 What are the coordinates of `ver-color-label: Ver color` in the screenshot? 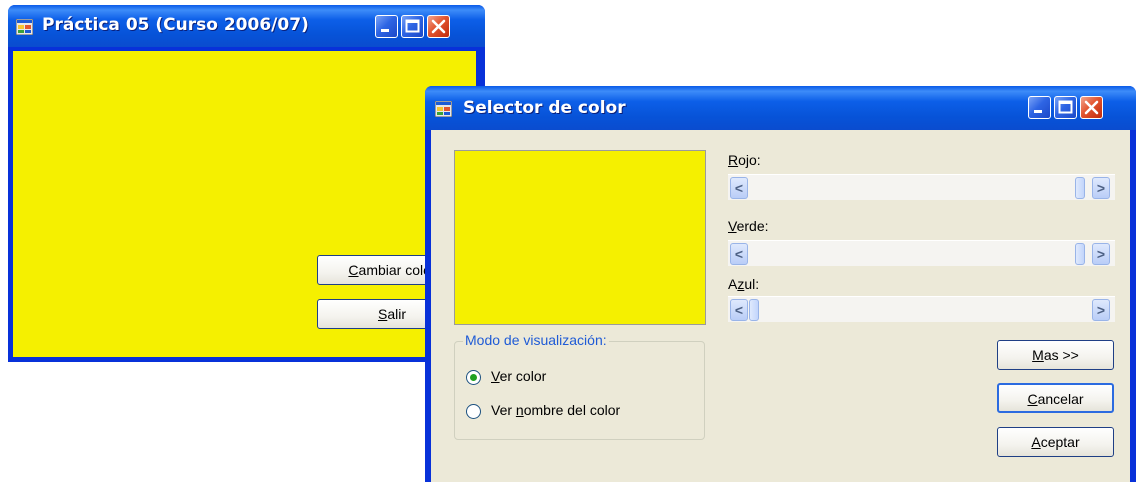 It's located at (518, 376).